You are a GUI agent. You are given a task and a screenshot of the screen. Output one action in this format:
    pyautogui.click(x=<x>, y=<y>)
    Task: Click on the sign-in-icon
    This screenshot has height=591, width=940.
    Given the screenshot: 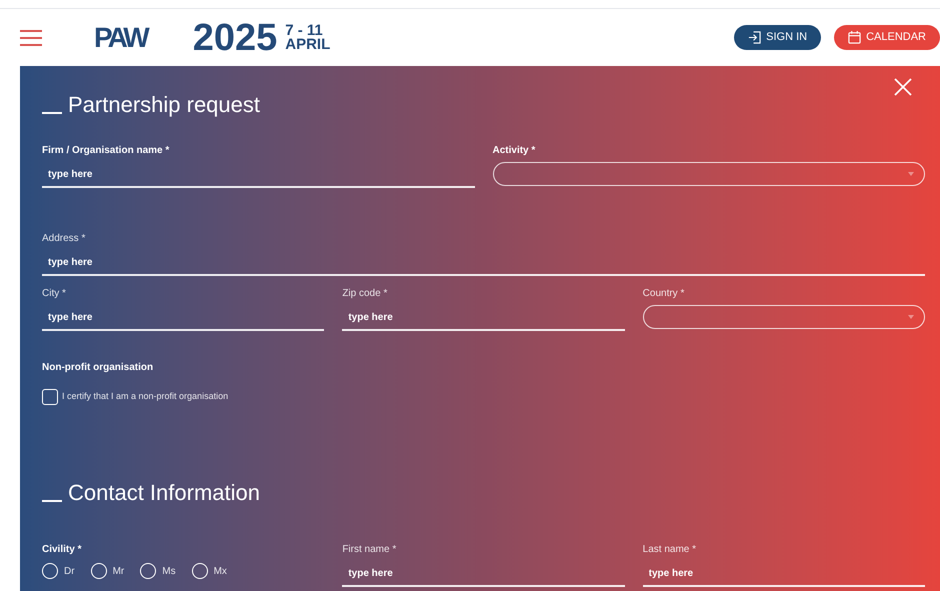 What is the action you would take?
    pyautogui.click(x=755, y=37)
    